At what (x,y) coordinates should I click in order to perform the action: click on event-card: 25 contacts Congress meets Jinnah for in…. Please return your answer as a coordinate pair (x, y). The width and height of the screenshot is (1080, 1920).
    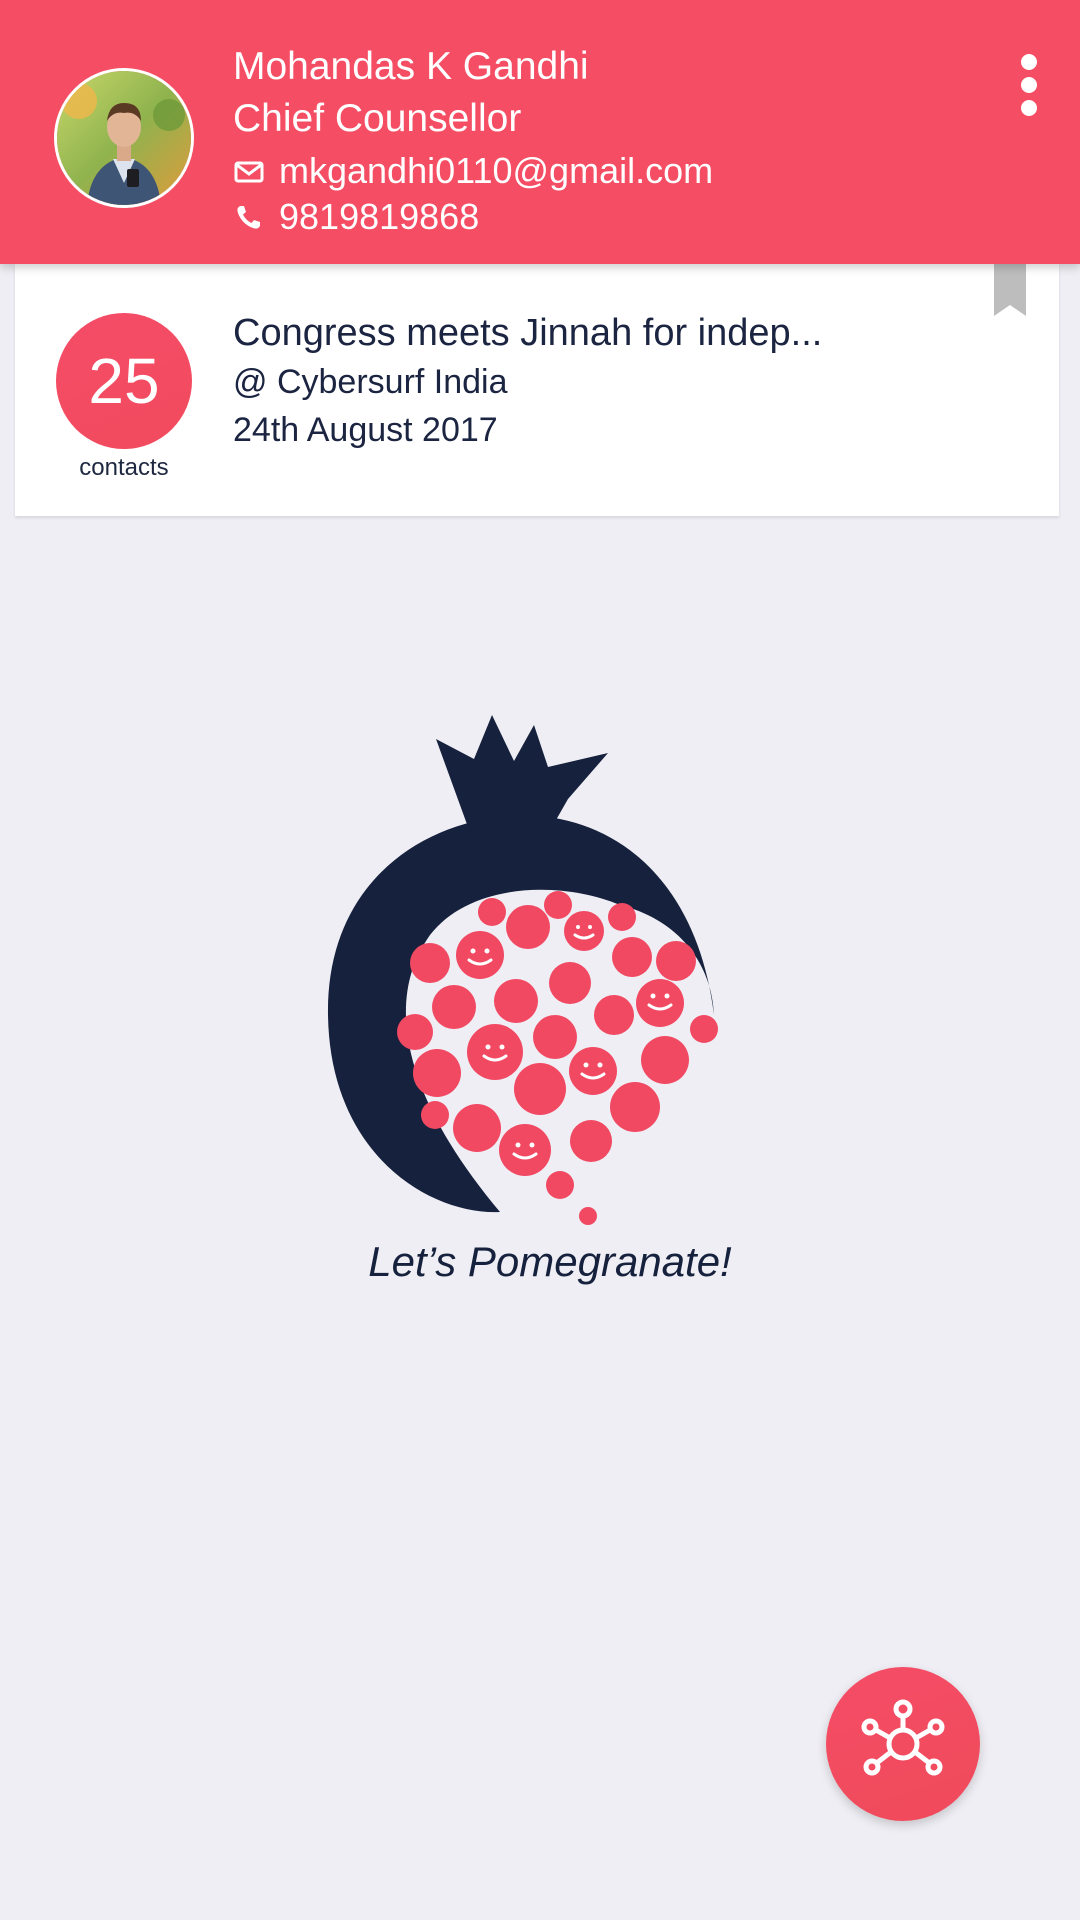
    Looking at the image, I should click on (537, 390).